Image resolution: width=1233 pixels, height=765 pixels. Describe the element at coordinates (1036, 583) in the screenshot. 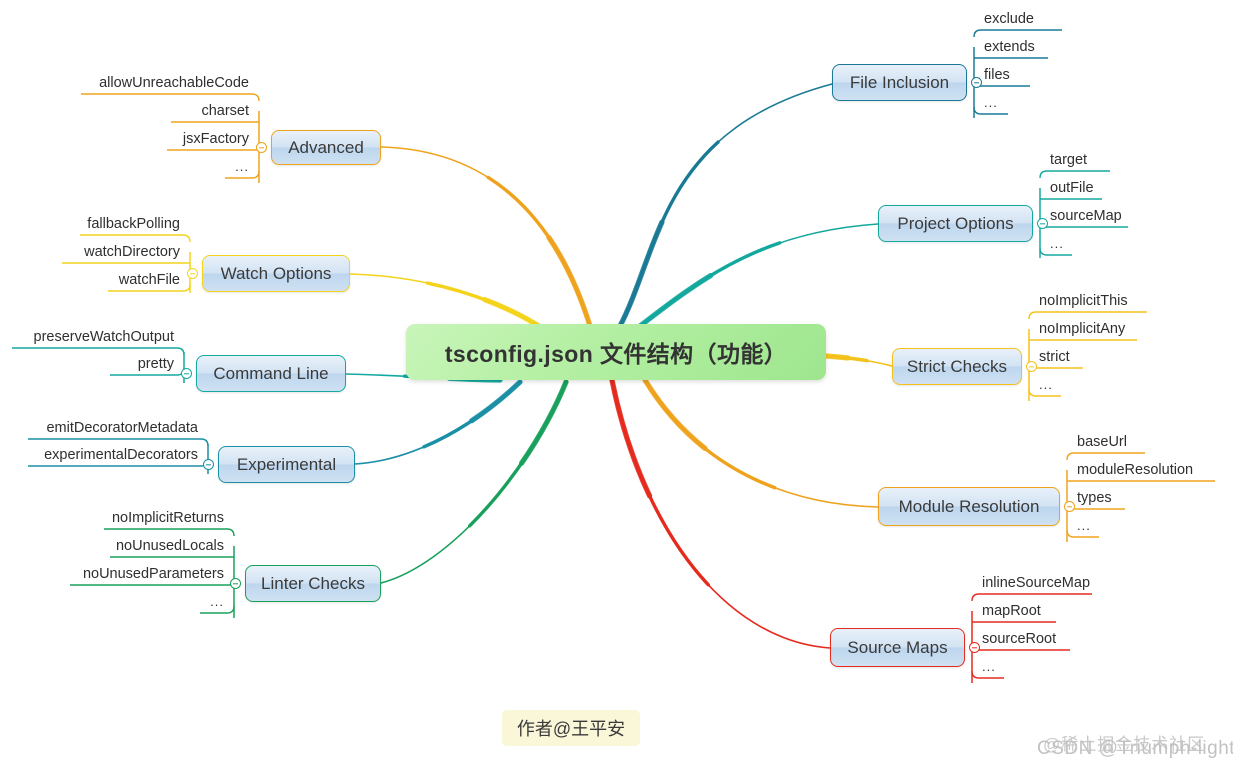

I see `child-label: inlineSourceMap` at that location.